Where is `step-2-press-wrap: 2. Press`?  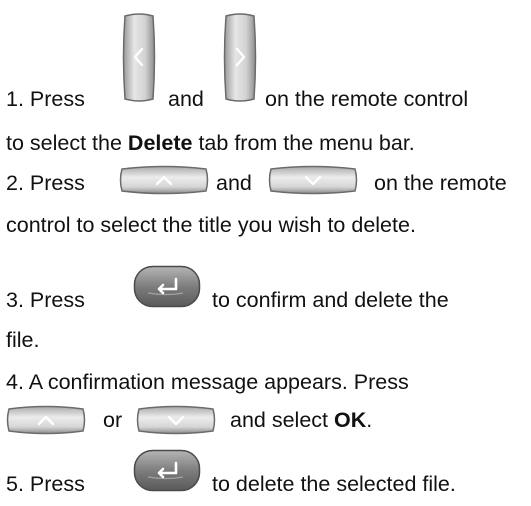
step-2-press-wrap: 2. Press is located at coordinates (45, 183).